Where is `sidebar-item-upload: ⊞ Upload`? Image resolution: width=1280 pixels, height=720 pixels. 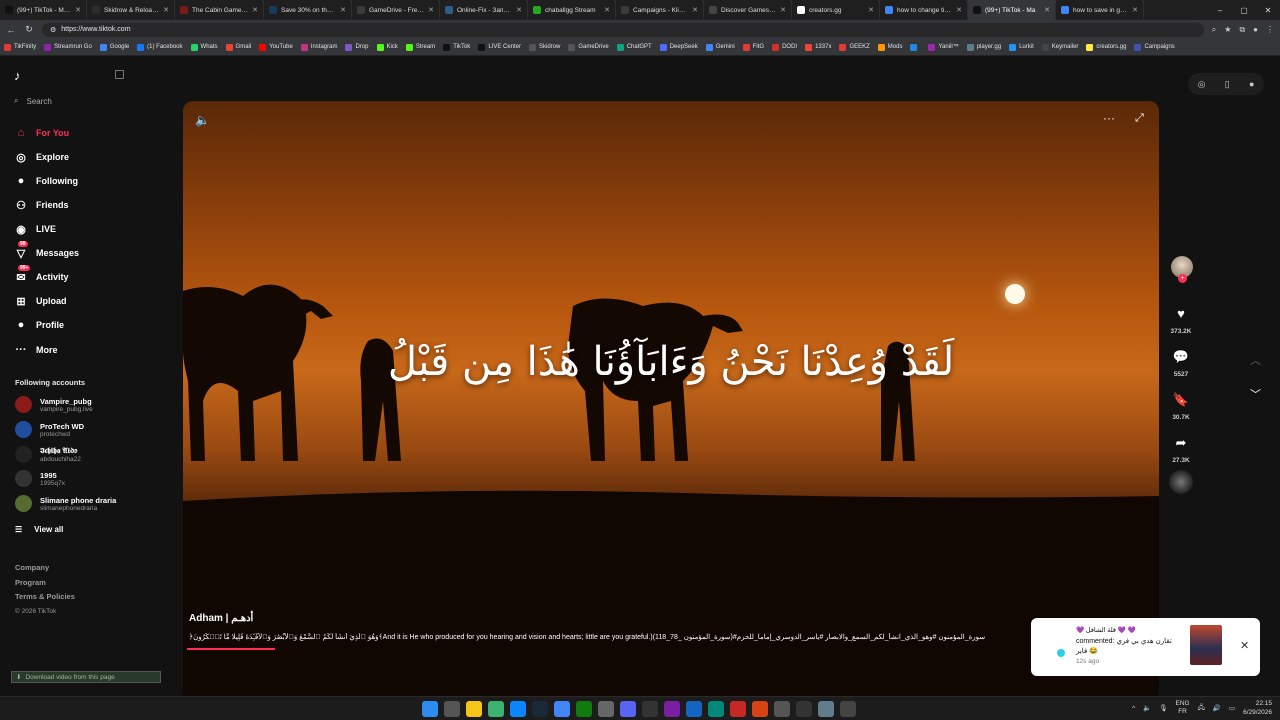
sidebar-item-upload: ⊞ Upload is located at coordinates (40, 301).